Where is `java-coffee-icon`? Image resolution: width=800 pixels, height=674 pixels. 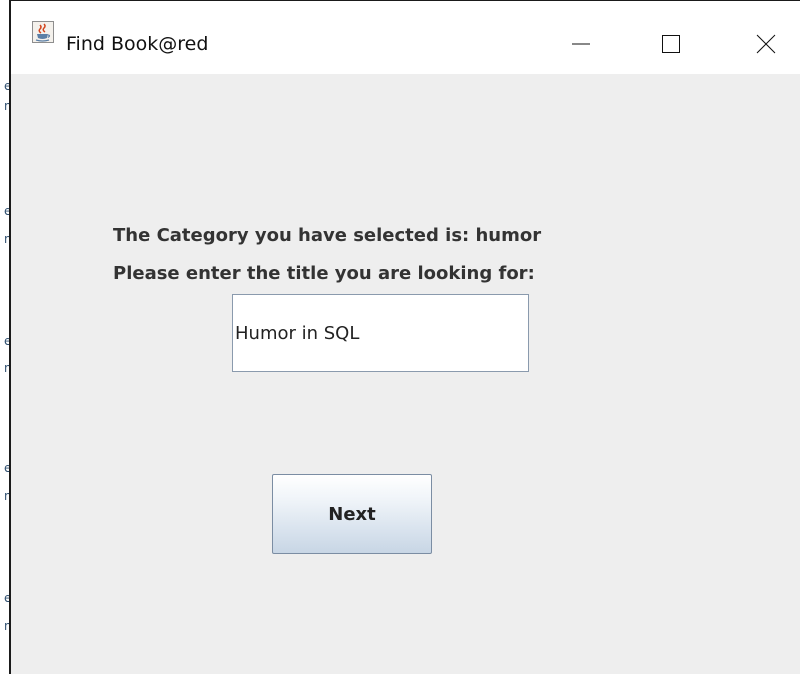
java-coffee-icon is located at coordinates (43, 32).